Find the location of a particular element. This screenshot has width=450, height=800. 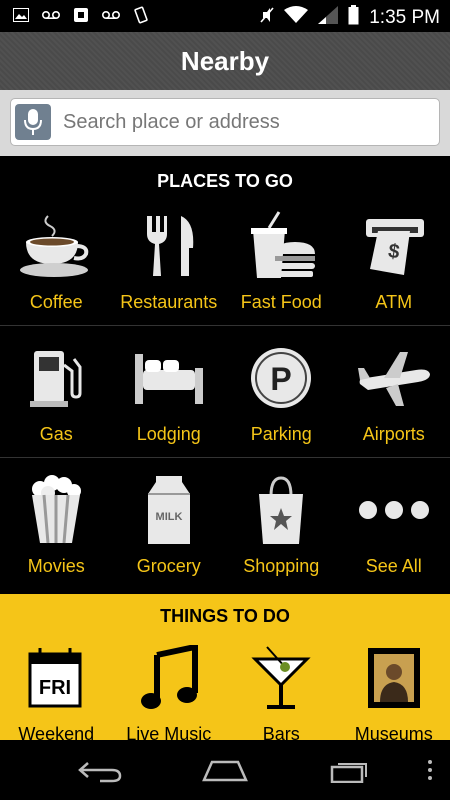

places-section-title: PLACES TO GO is located at coordinates (225, 181).